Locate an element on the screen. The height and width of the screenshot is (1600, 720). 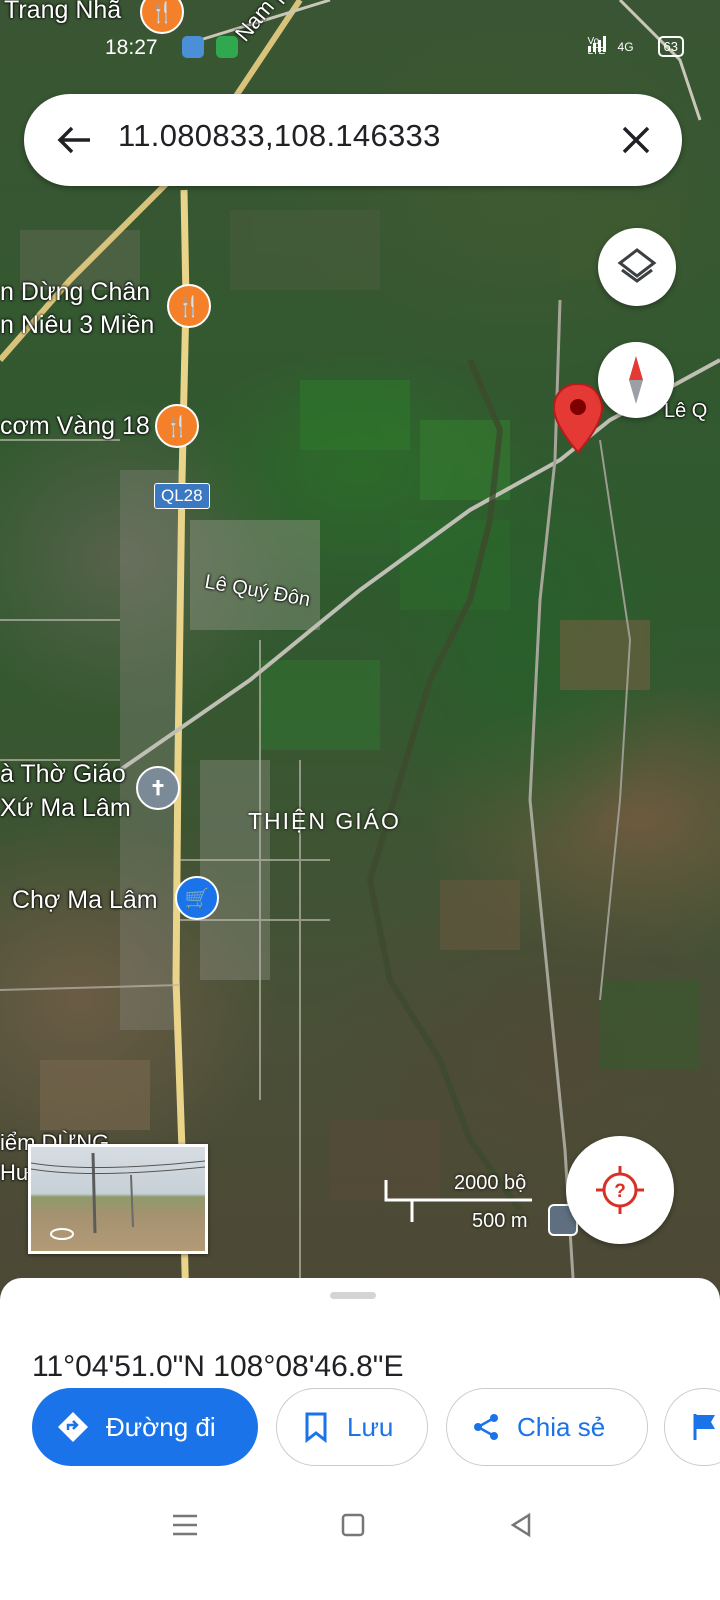
report-button is located at coordinates (692, 1427).